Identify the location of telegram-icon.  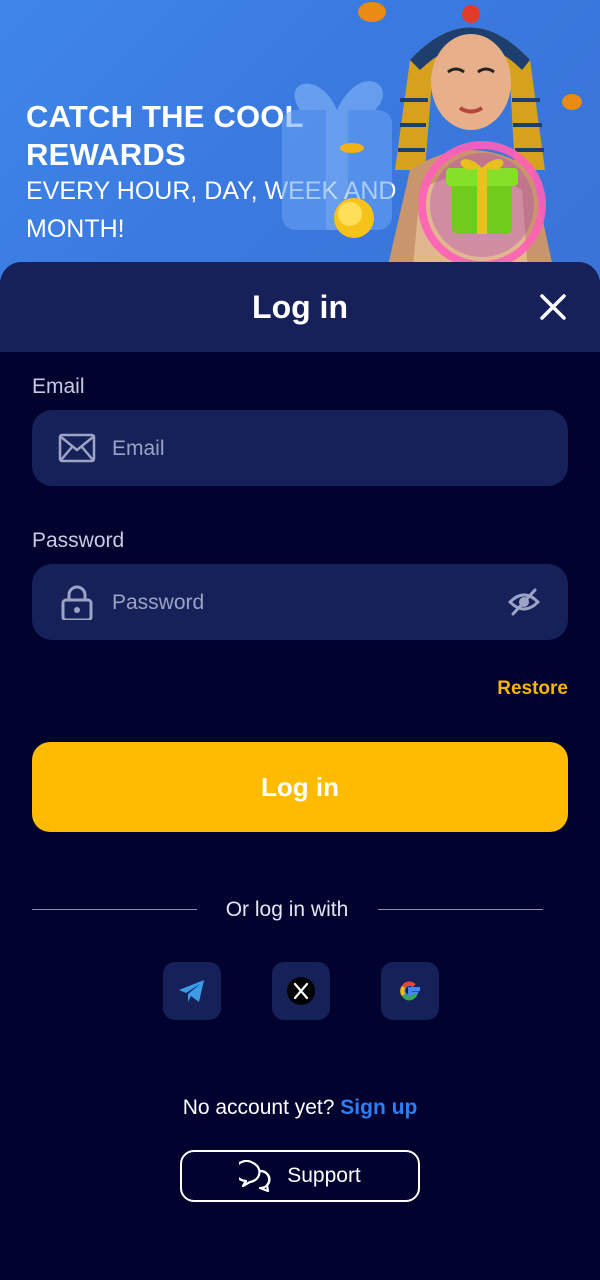
(191, 991).